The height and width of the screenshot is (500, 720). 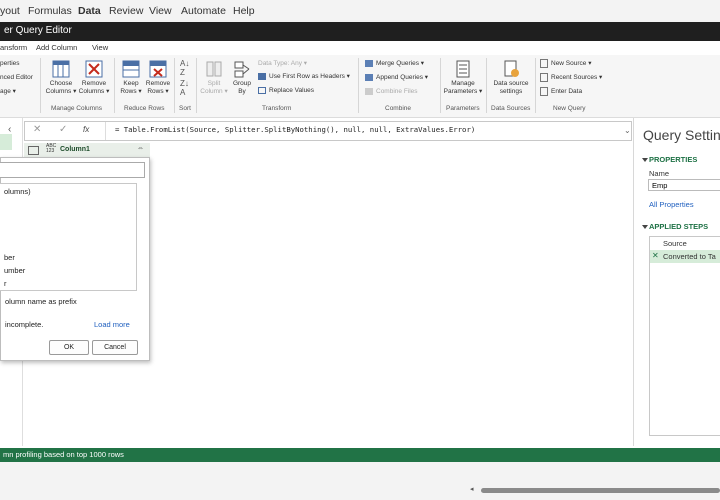 I want to click on combine-files-button: Combine Files, so click(x=391, y=92).